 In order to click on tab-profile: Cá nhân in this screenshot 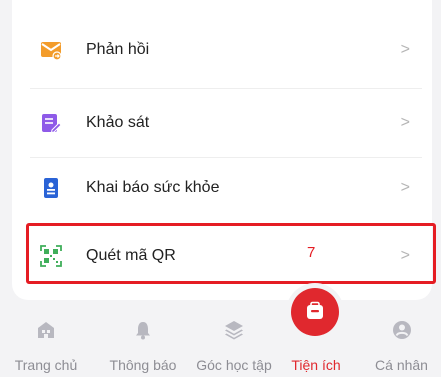, I will do `click(401, 338)`.